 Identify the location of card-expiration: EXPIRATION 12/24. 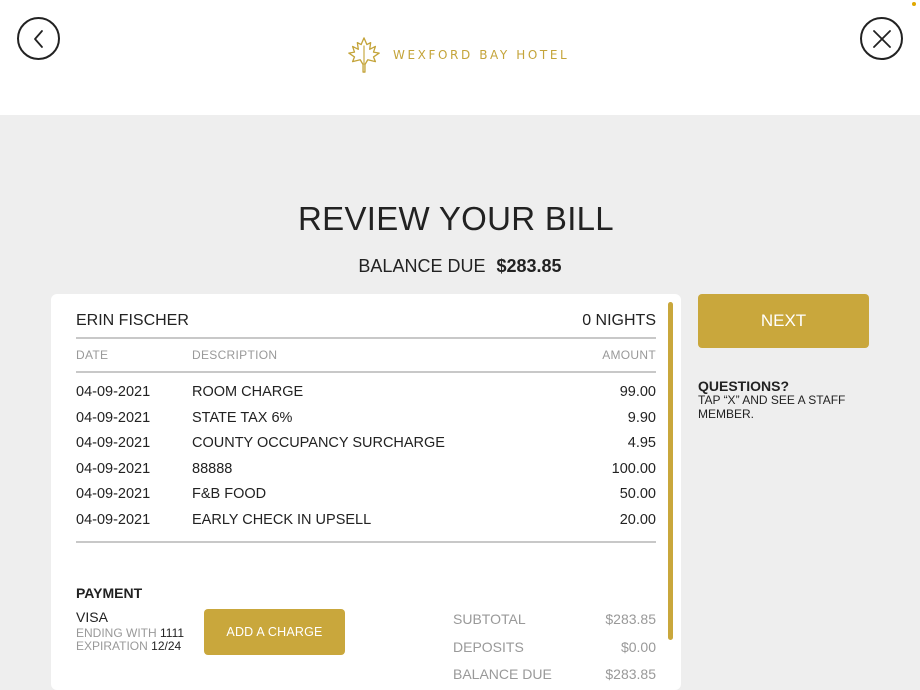
(128, 646).